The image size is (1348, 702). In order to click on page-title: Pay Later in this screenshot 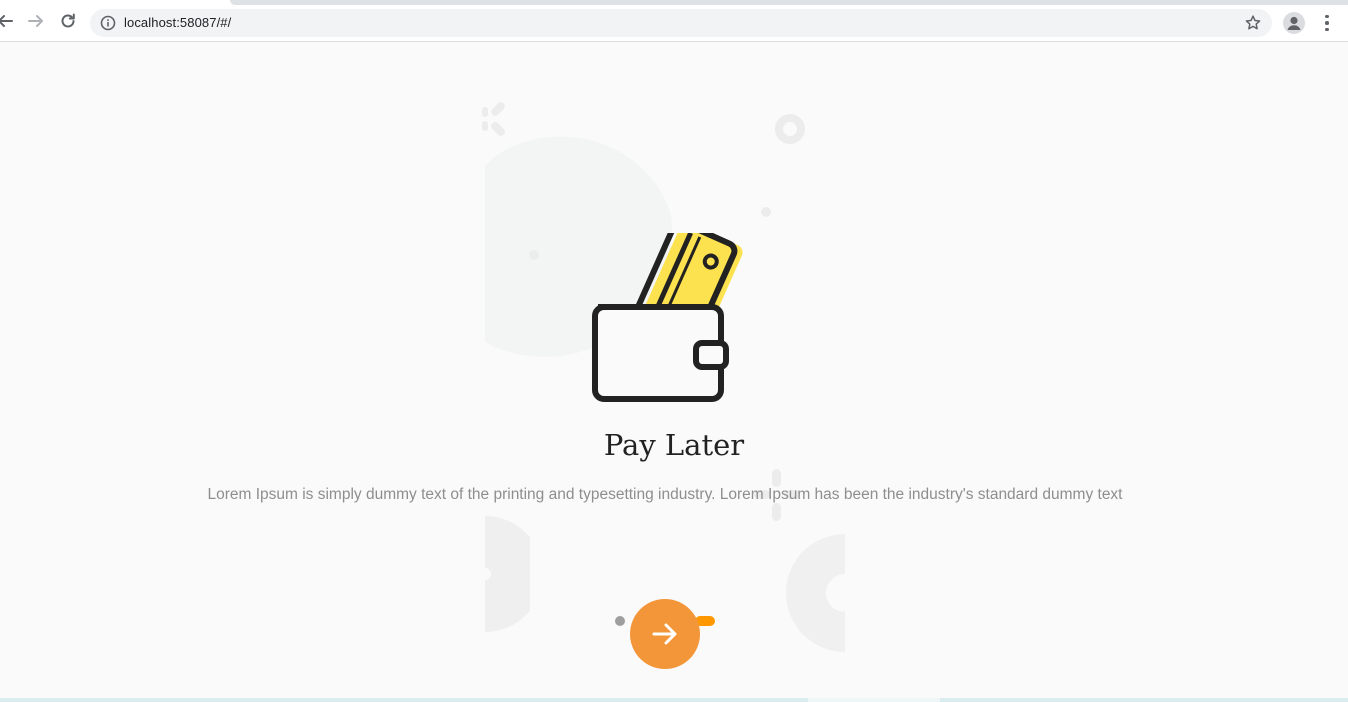, I will do `click(674, 445)`.